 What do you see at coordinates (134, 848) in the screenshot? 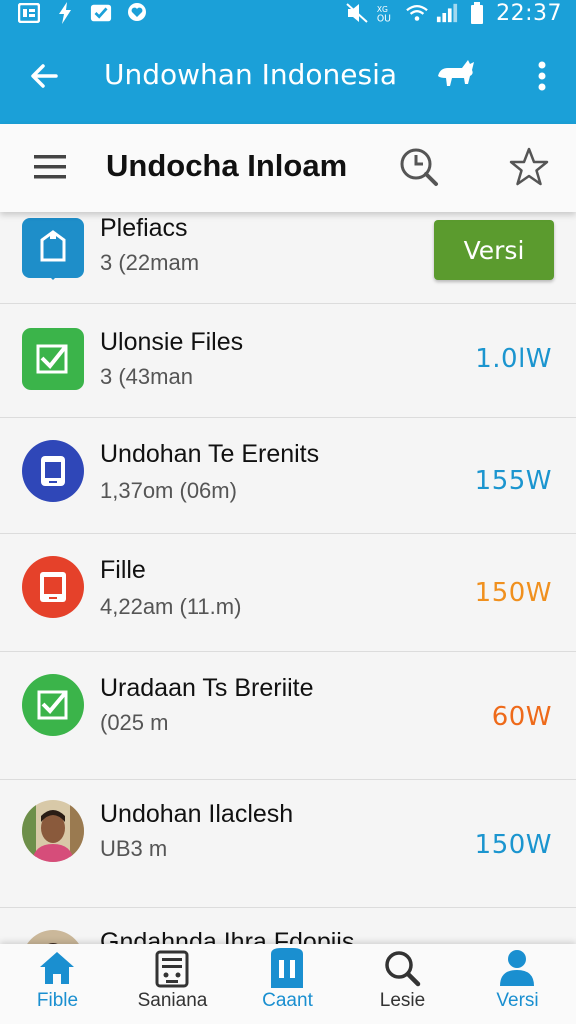
I see `item-sub: UB3 m` at bounding box center [134, 848].